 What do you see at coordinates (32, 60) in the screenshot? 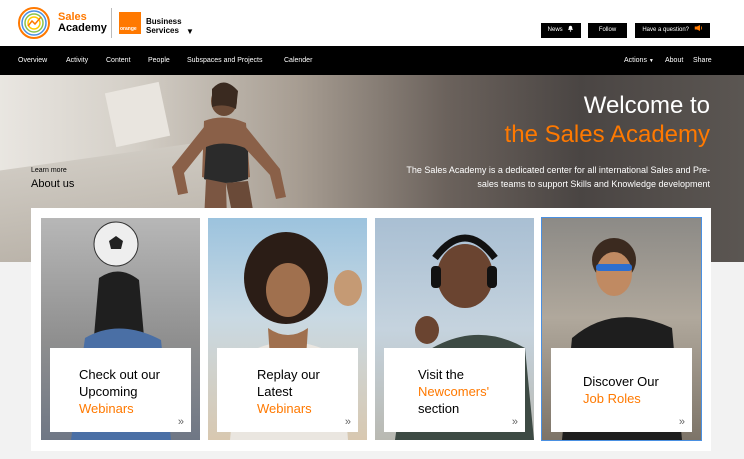
I see `nav-overview: Overview` at bounding box center [32, 60].